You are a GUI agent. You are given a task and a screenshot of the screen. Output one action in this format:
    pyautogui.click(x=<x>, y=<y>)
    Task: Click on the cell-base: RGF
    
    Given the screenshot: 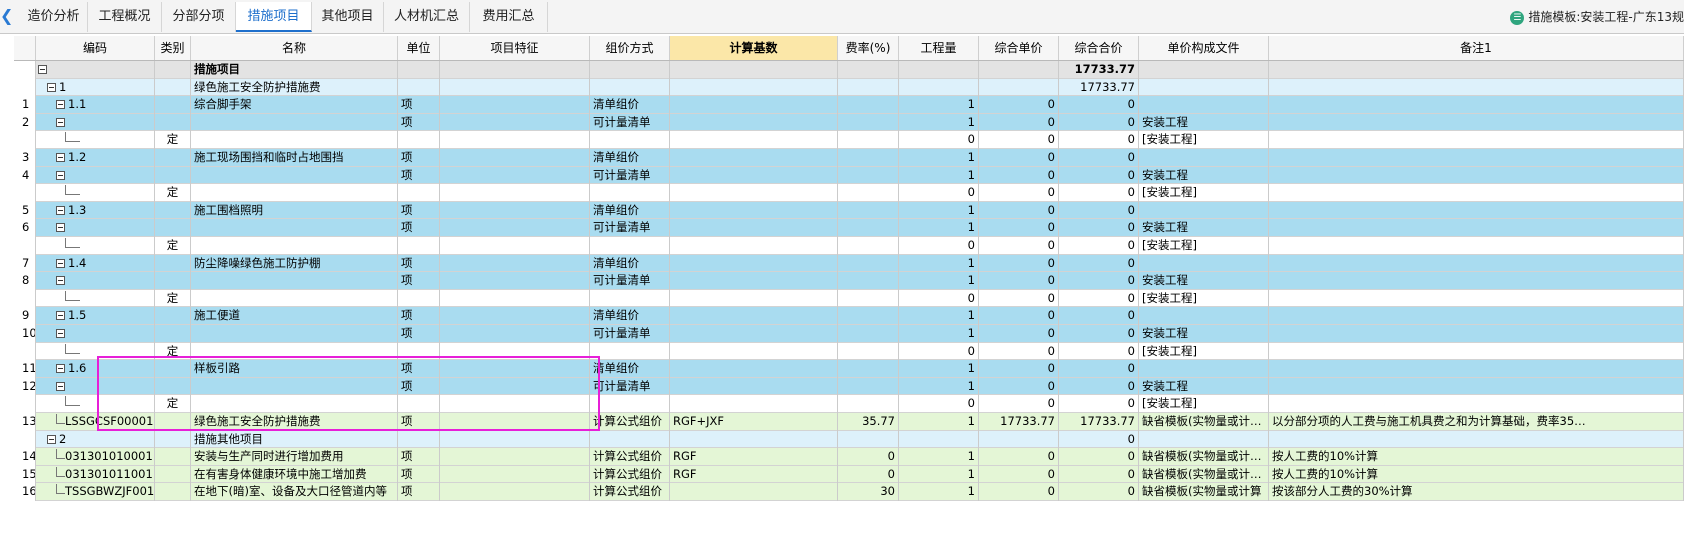 What is the action you would take?
    pyautogui.click(x=754, y=457)
    